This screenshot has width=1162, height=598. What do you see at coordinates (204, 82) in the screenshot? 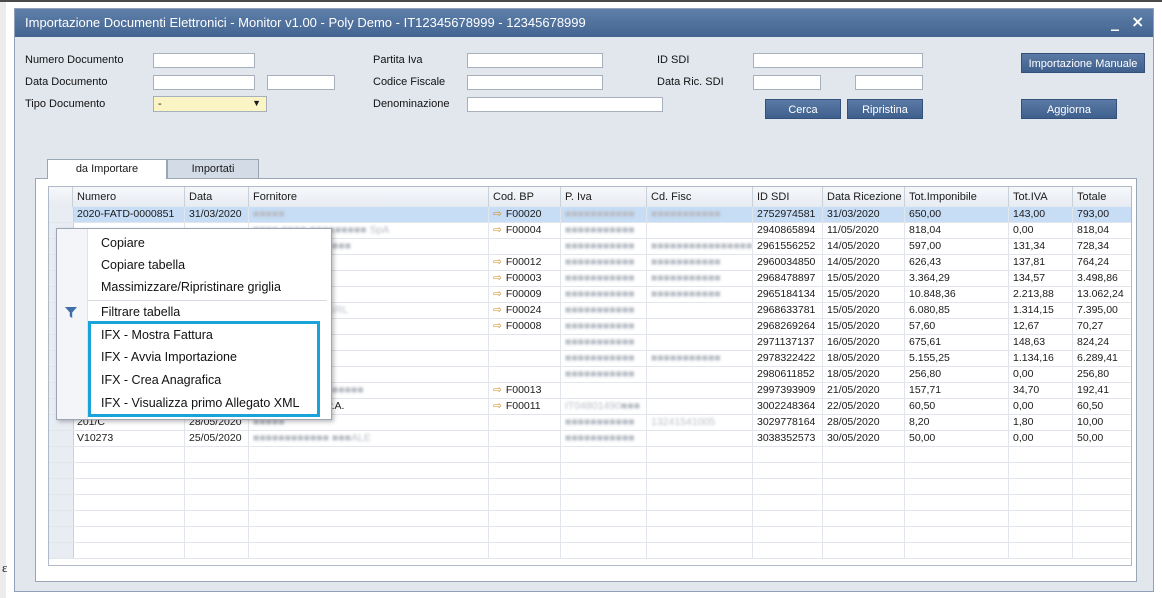
I see `data-documento-from-input` at bounding box center [204, 82].